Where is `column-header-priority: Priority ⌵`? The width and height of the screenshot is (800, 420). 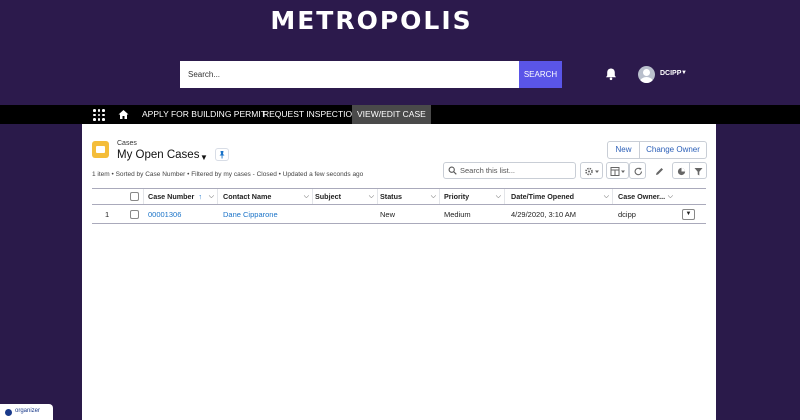 column-header-priority: Priority ⌵ is located at coordinates (474, 196).